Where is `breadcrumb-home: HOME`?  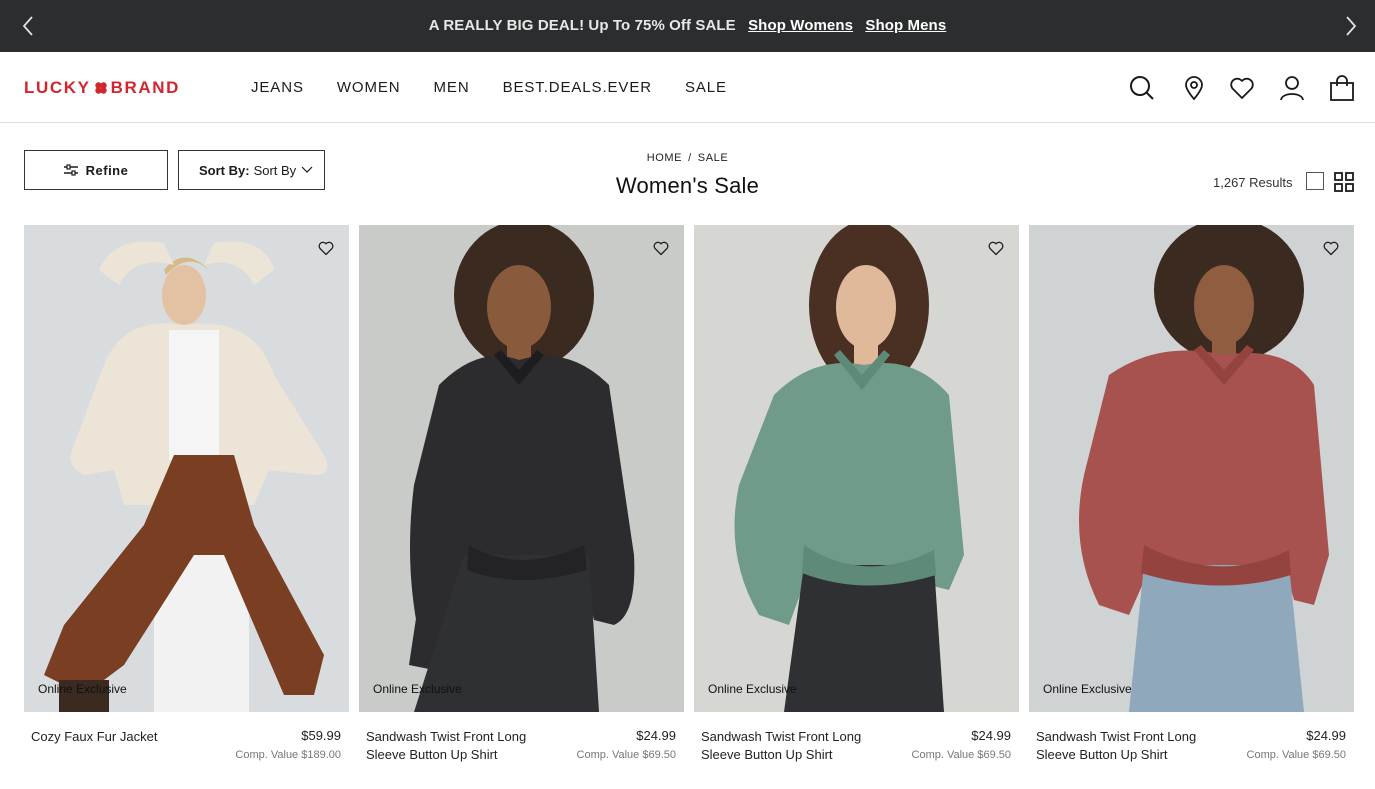
breadcrumb-home: HOME is located at coordinates (664, 158).